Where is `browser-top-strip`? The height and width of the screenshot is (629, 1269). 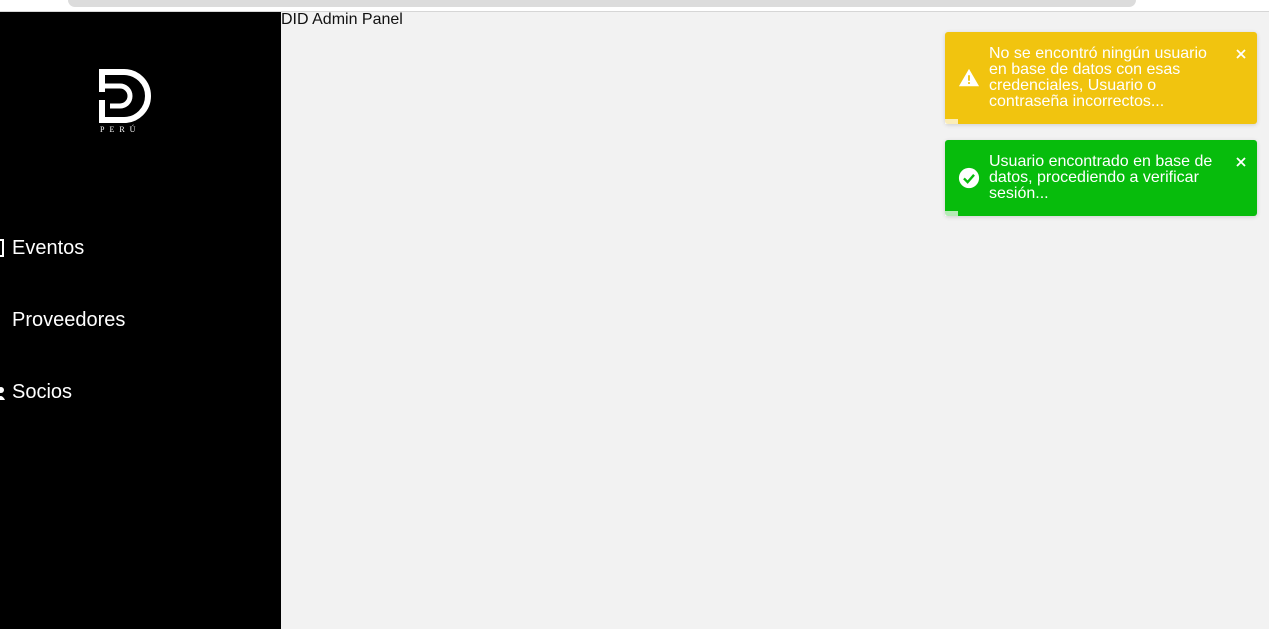
browser-top-strip is located at coordinates (634, 6).